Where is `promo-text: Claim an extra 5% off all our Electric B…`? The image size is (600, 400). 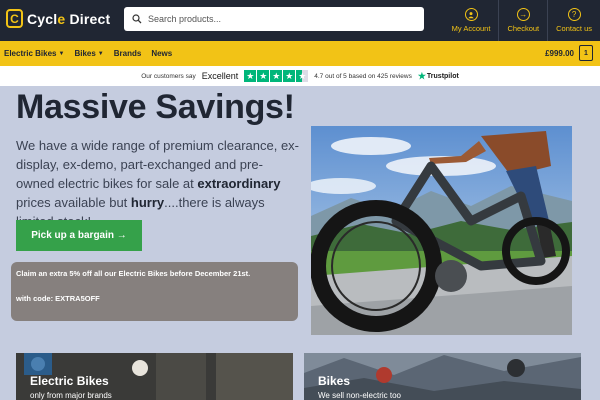 promo-text: Claim an extra 5% off all our Electric B… is located at coordinates (133, 273).